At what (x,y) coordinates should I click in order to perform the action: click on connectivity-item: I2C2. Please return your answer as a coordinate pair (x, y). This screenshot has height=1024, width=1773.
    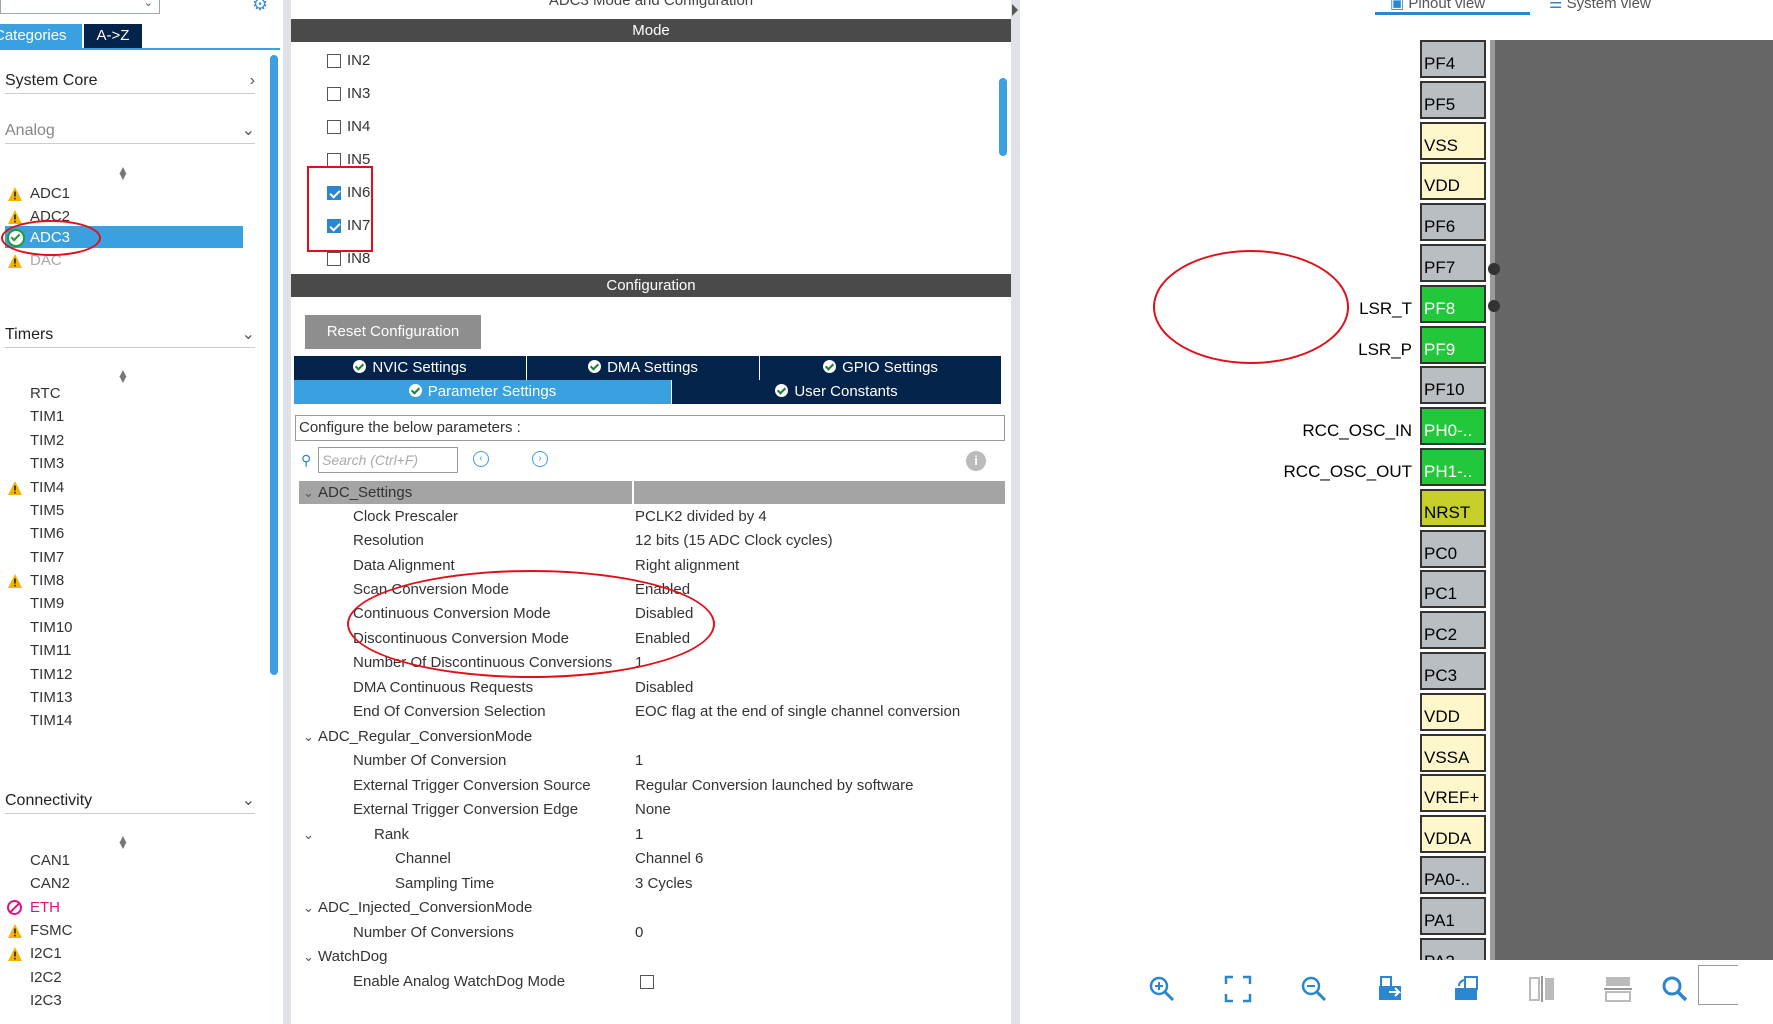
    Looking at the image, I should click on (46, 978).